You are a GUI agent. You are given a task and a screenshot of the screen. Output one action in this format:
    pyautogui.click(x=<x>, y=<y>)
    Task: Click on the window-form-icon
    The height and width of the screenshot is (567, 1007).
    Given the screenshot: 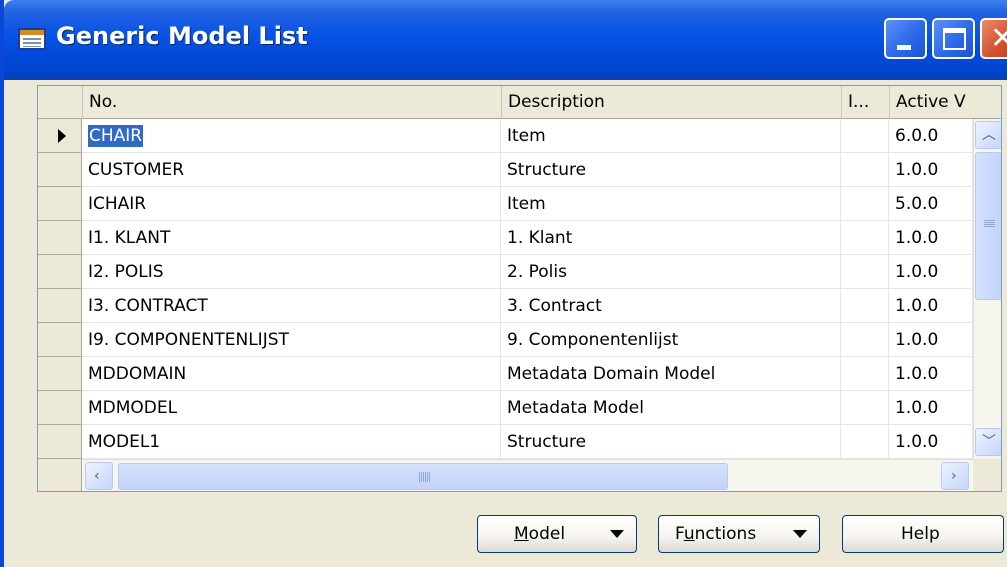 What is the action you would take?
    pyautogui.click(x=32, y=39)
    